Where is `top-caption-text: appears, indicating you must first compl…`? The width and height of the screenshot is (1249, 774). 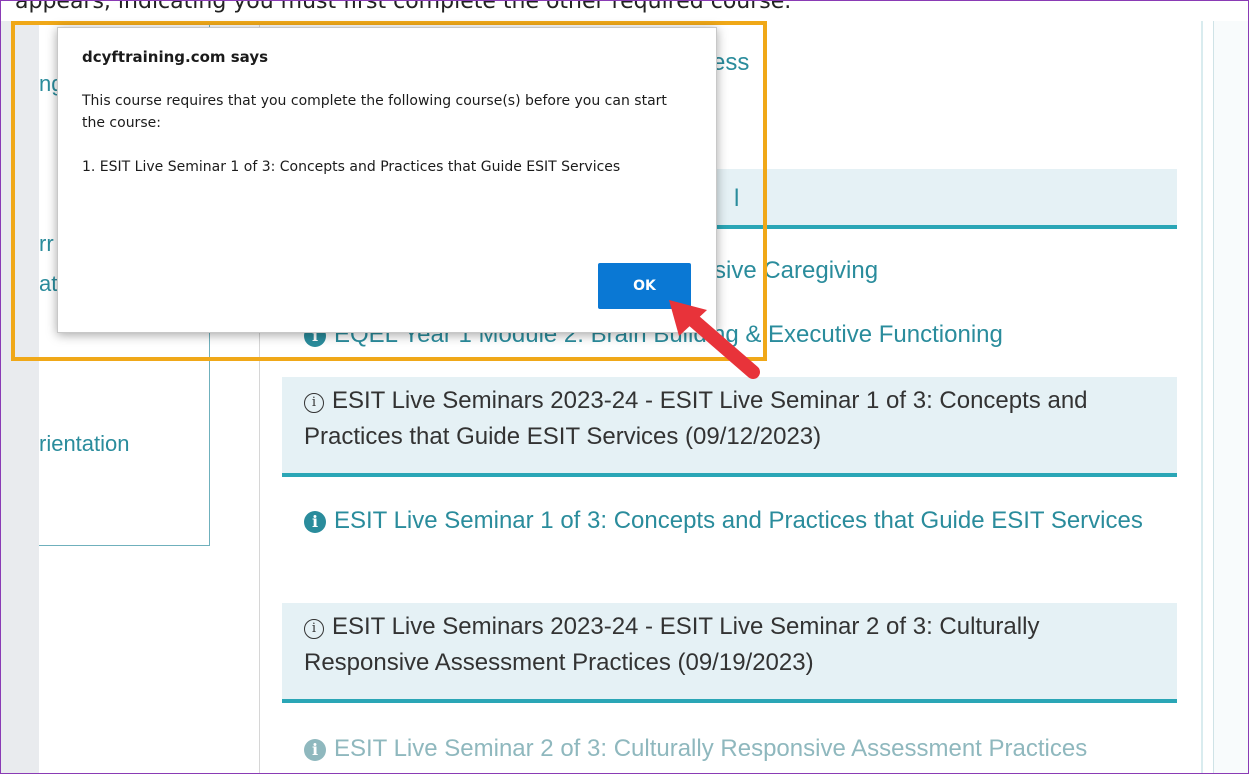 top-caption-text: appears, indicating you must first compl… is located at coordinates (403, 7).